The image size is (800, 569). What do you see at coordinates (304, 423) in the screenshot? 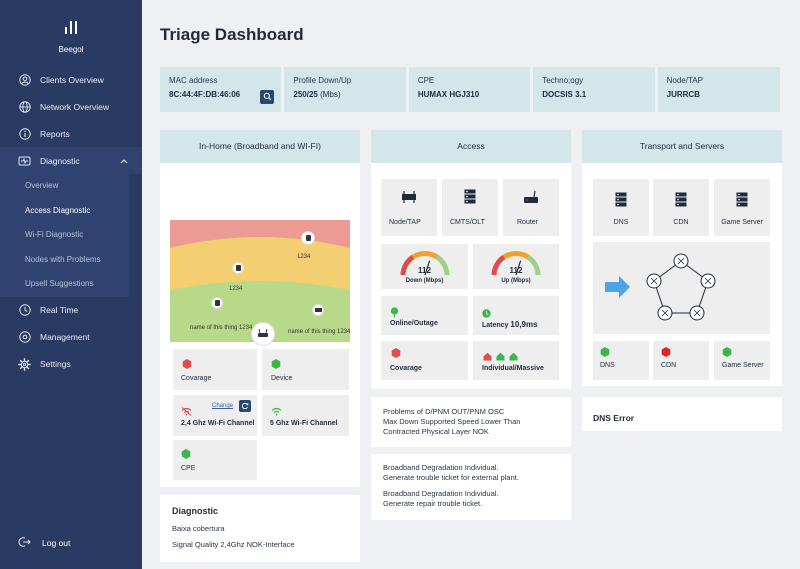
I see `wifi5-label: 5 Ghz Wi-Fi Channel` at bounding box center [304, 423].